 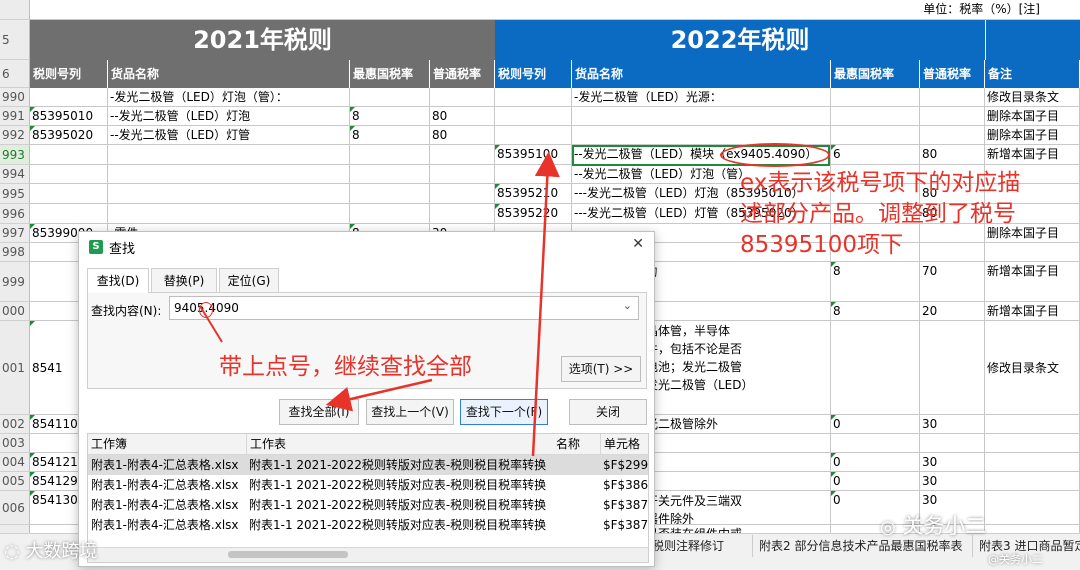 What do you see at coordinates (627, 305) in the screenshot?
I see `chevron-down-icon: ⌄` at bounding box center [627, 305].